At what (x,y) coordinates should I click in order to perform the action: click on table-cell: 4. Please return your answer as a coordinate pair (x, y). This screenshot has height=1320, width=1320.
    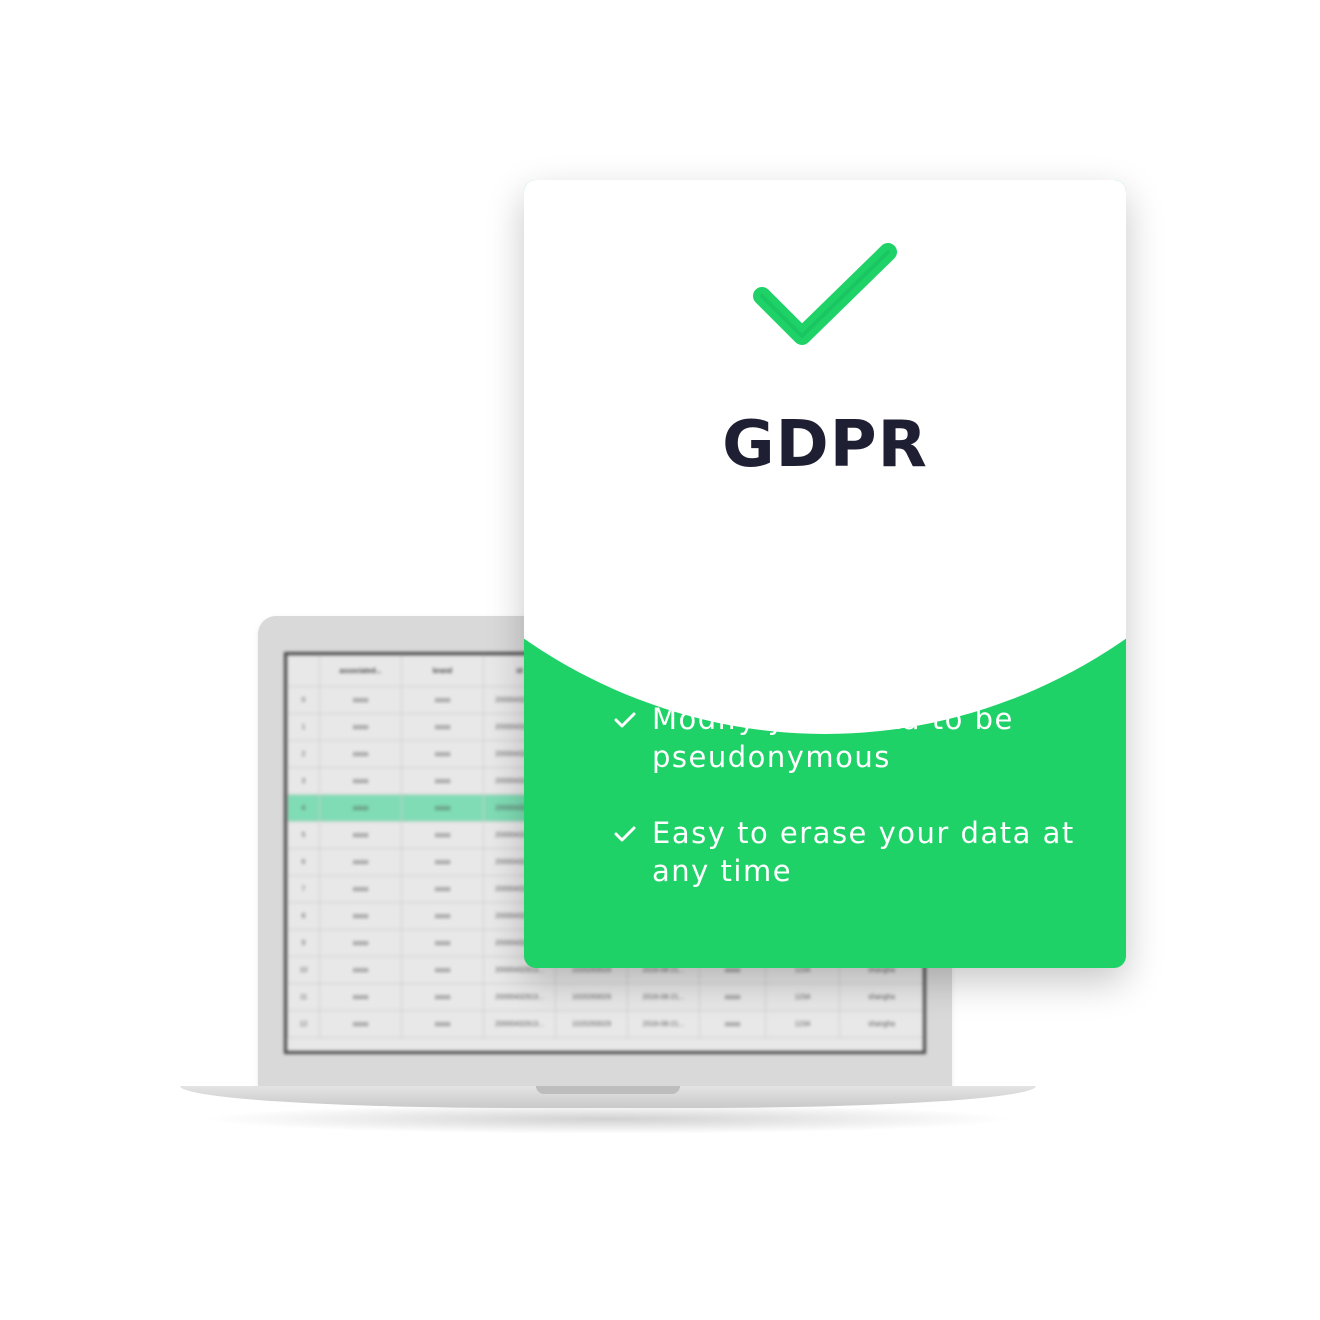
    Looking at the image, I should click on (303, 808).